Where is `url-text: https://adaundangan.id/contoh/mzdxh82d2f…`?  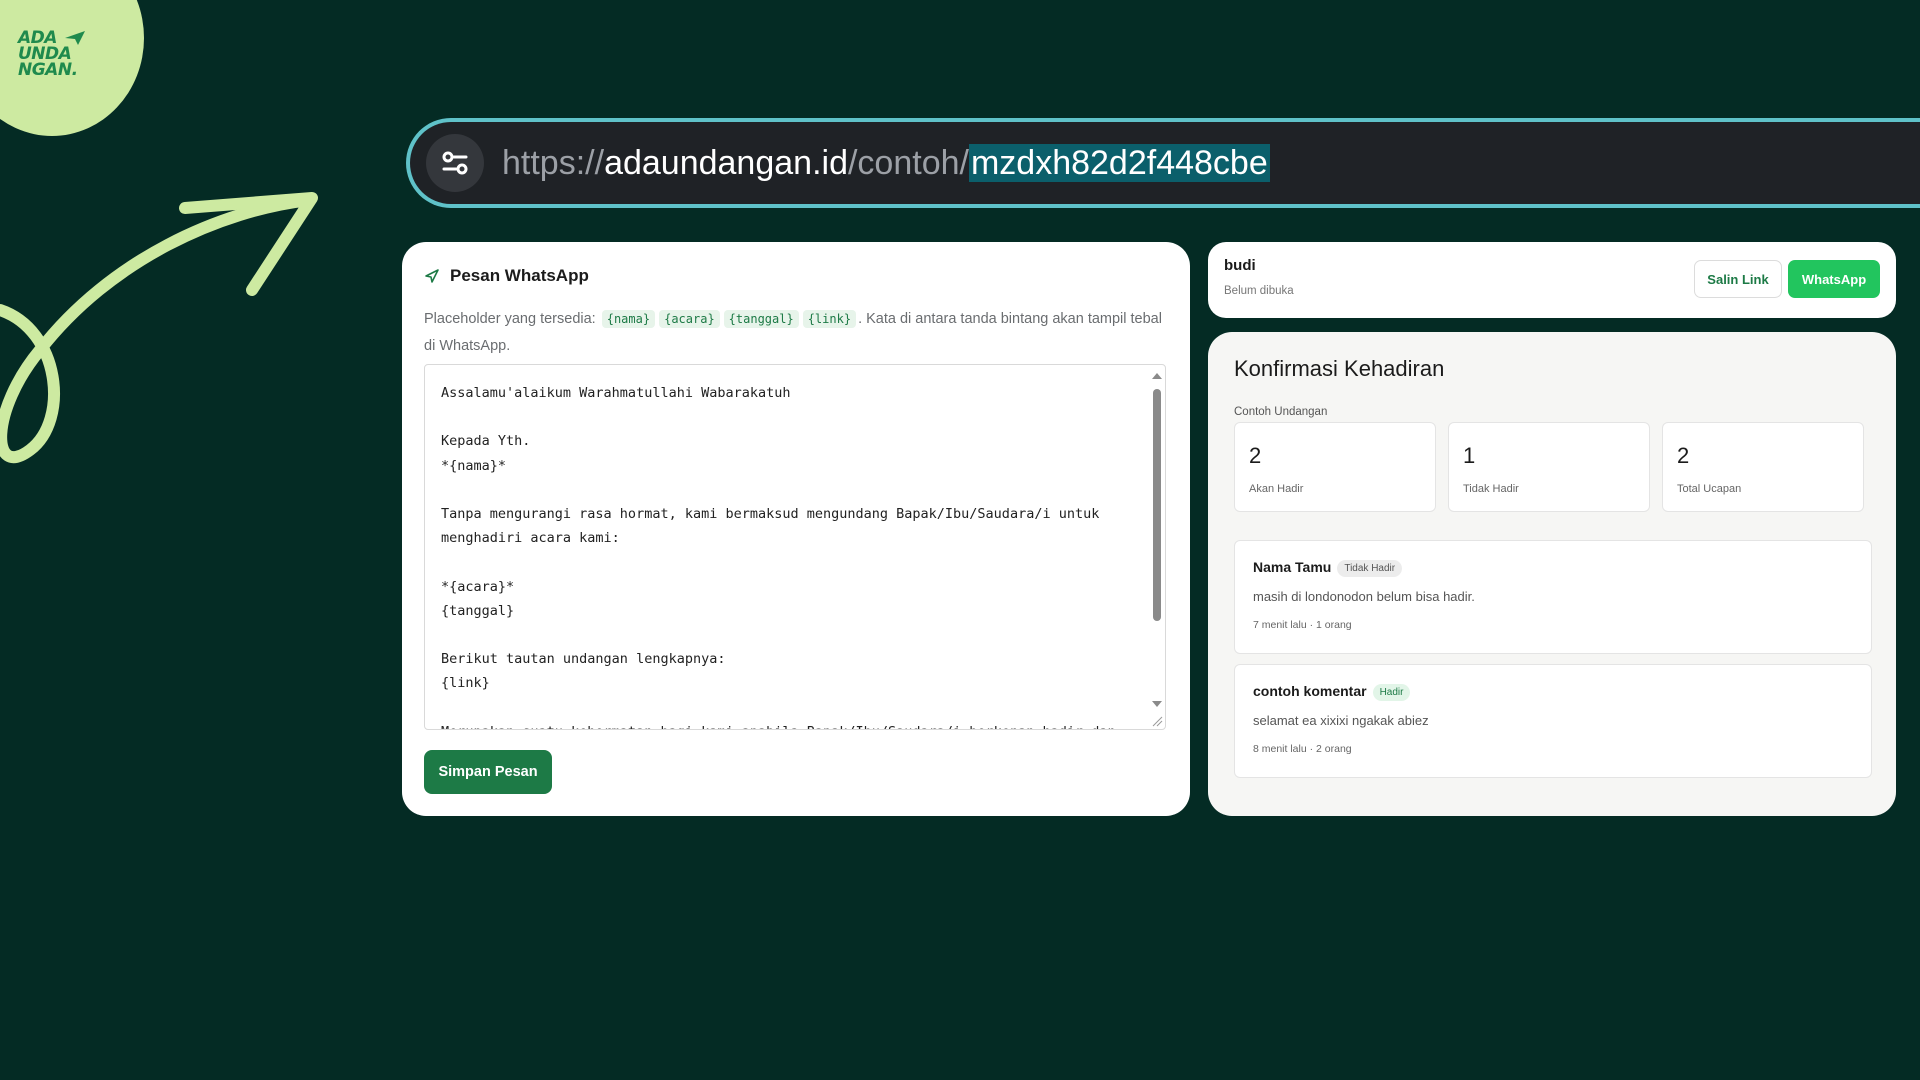 url-text: https://adaundangan.id/contoh/mzdxh82d2f… is located at coordinates (886, 163).